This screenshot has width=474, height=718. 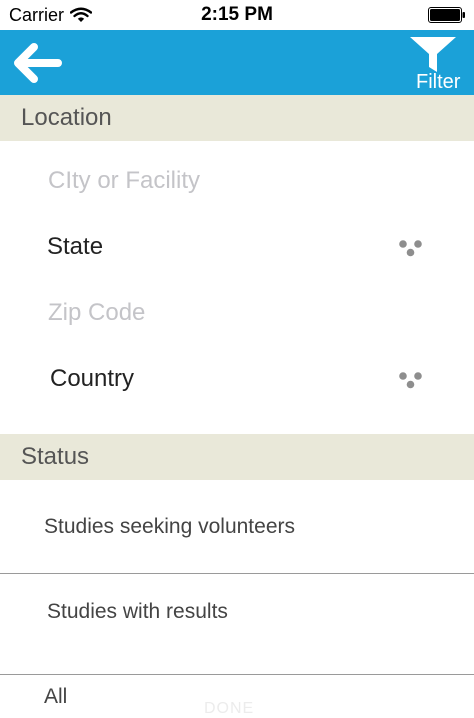 I want to click on filter-label: Filter, so click(x=438, y=82).